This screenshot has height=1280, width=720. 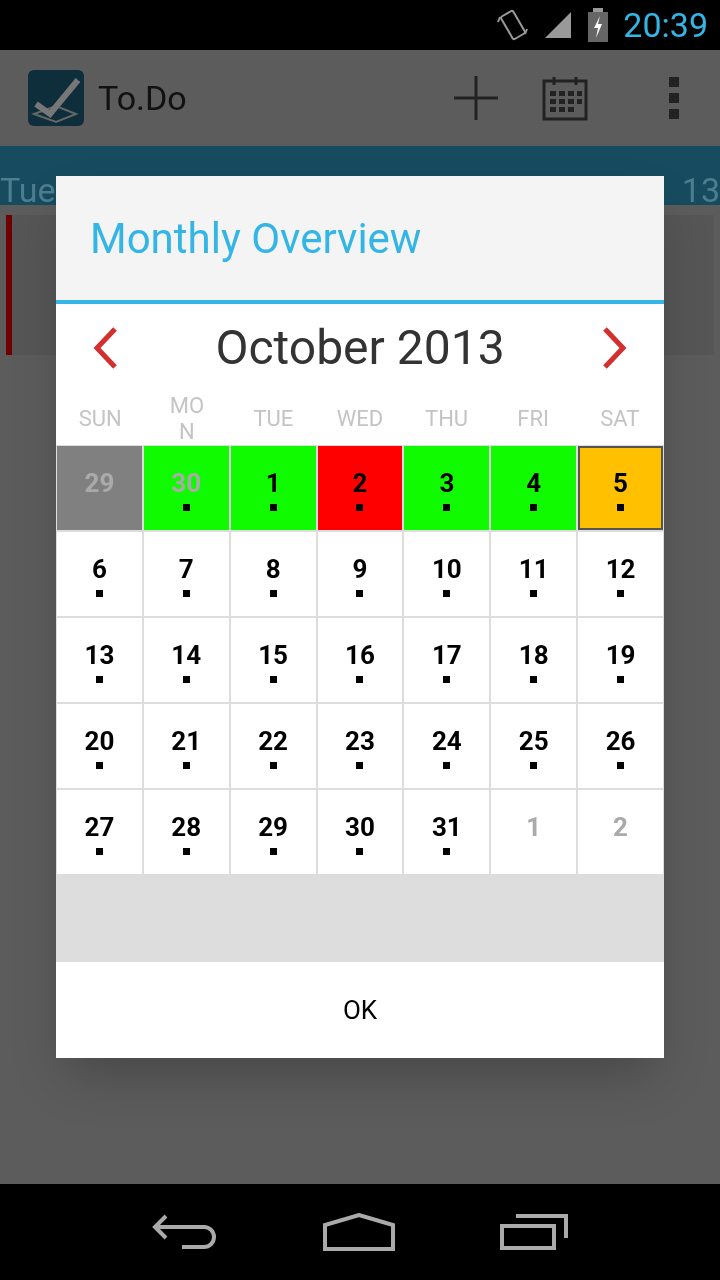 I want to click on day-cell: 9, so click(x=360, y=574).